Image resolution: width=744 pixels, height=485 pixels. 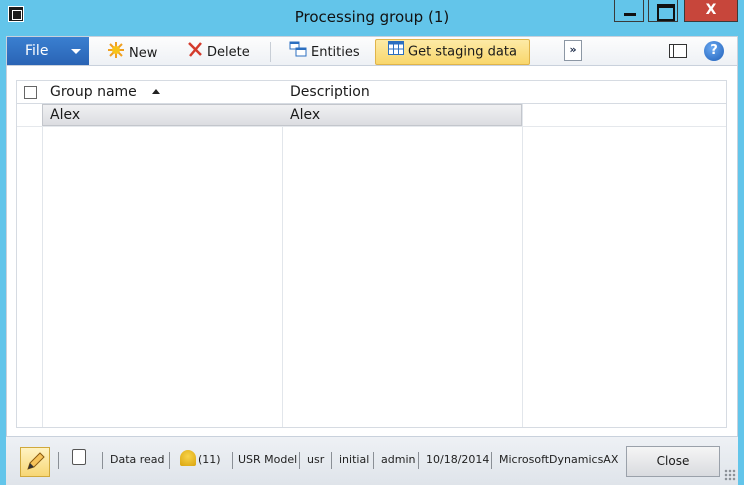 What do you see at coordinates (458, 459) in the screenshot?
I see `date-status: 10/18/2014` at bounding box center [458, 459].